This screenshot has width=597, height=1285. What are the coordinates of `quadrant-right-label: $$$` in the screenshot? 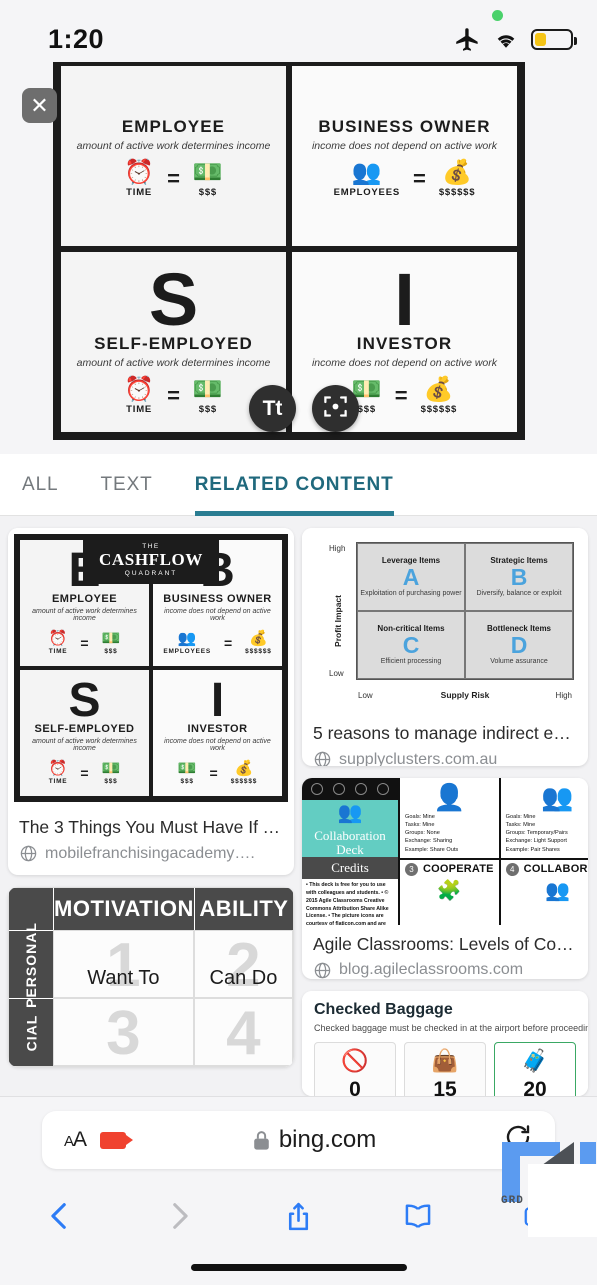 It's located at (207, 409).